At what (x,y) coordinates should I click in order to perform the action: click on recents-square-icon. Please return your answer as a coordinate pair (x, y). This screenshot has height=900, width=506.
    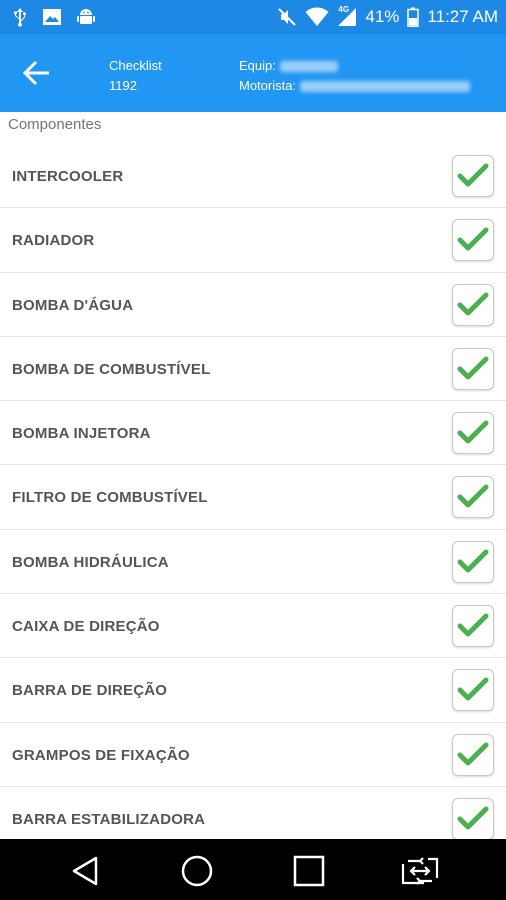
    Looking at the image, I should click on (309, 871).